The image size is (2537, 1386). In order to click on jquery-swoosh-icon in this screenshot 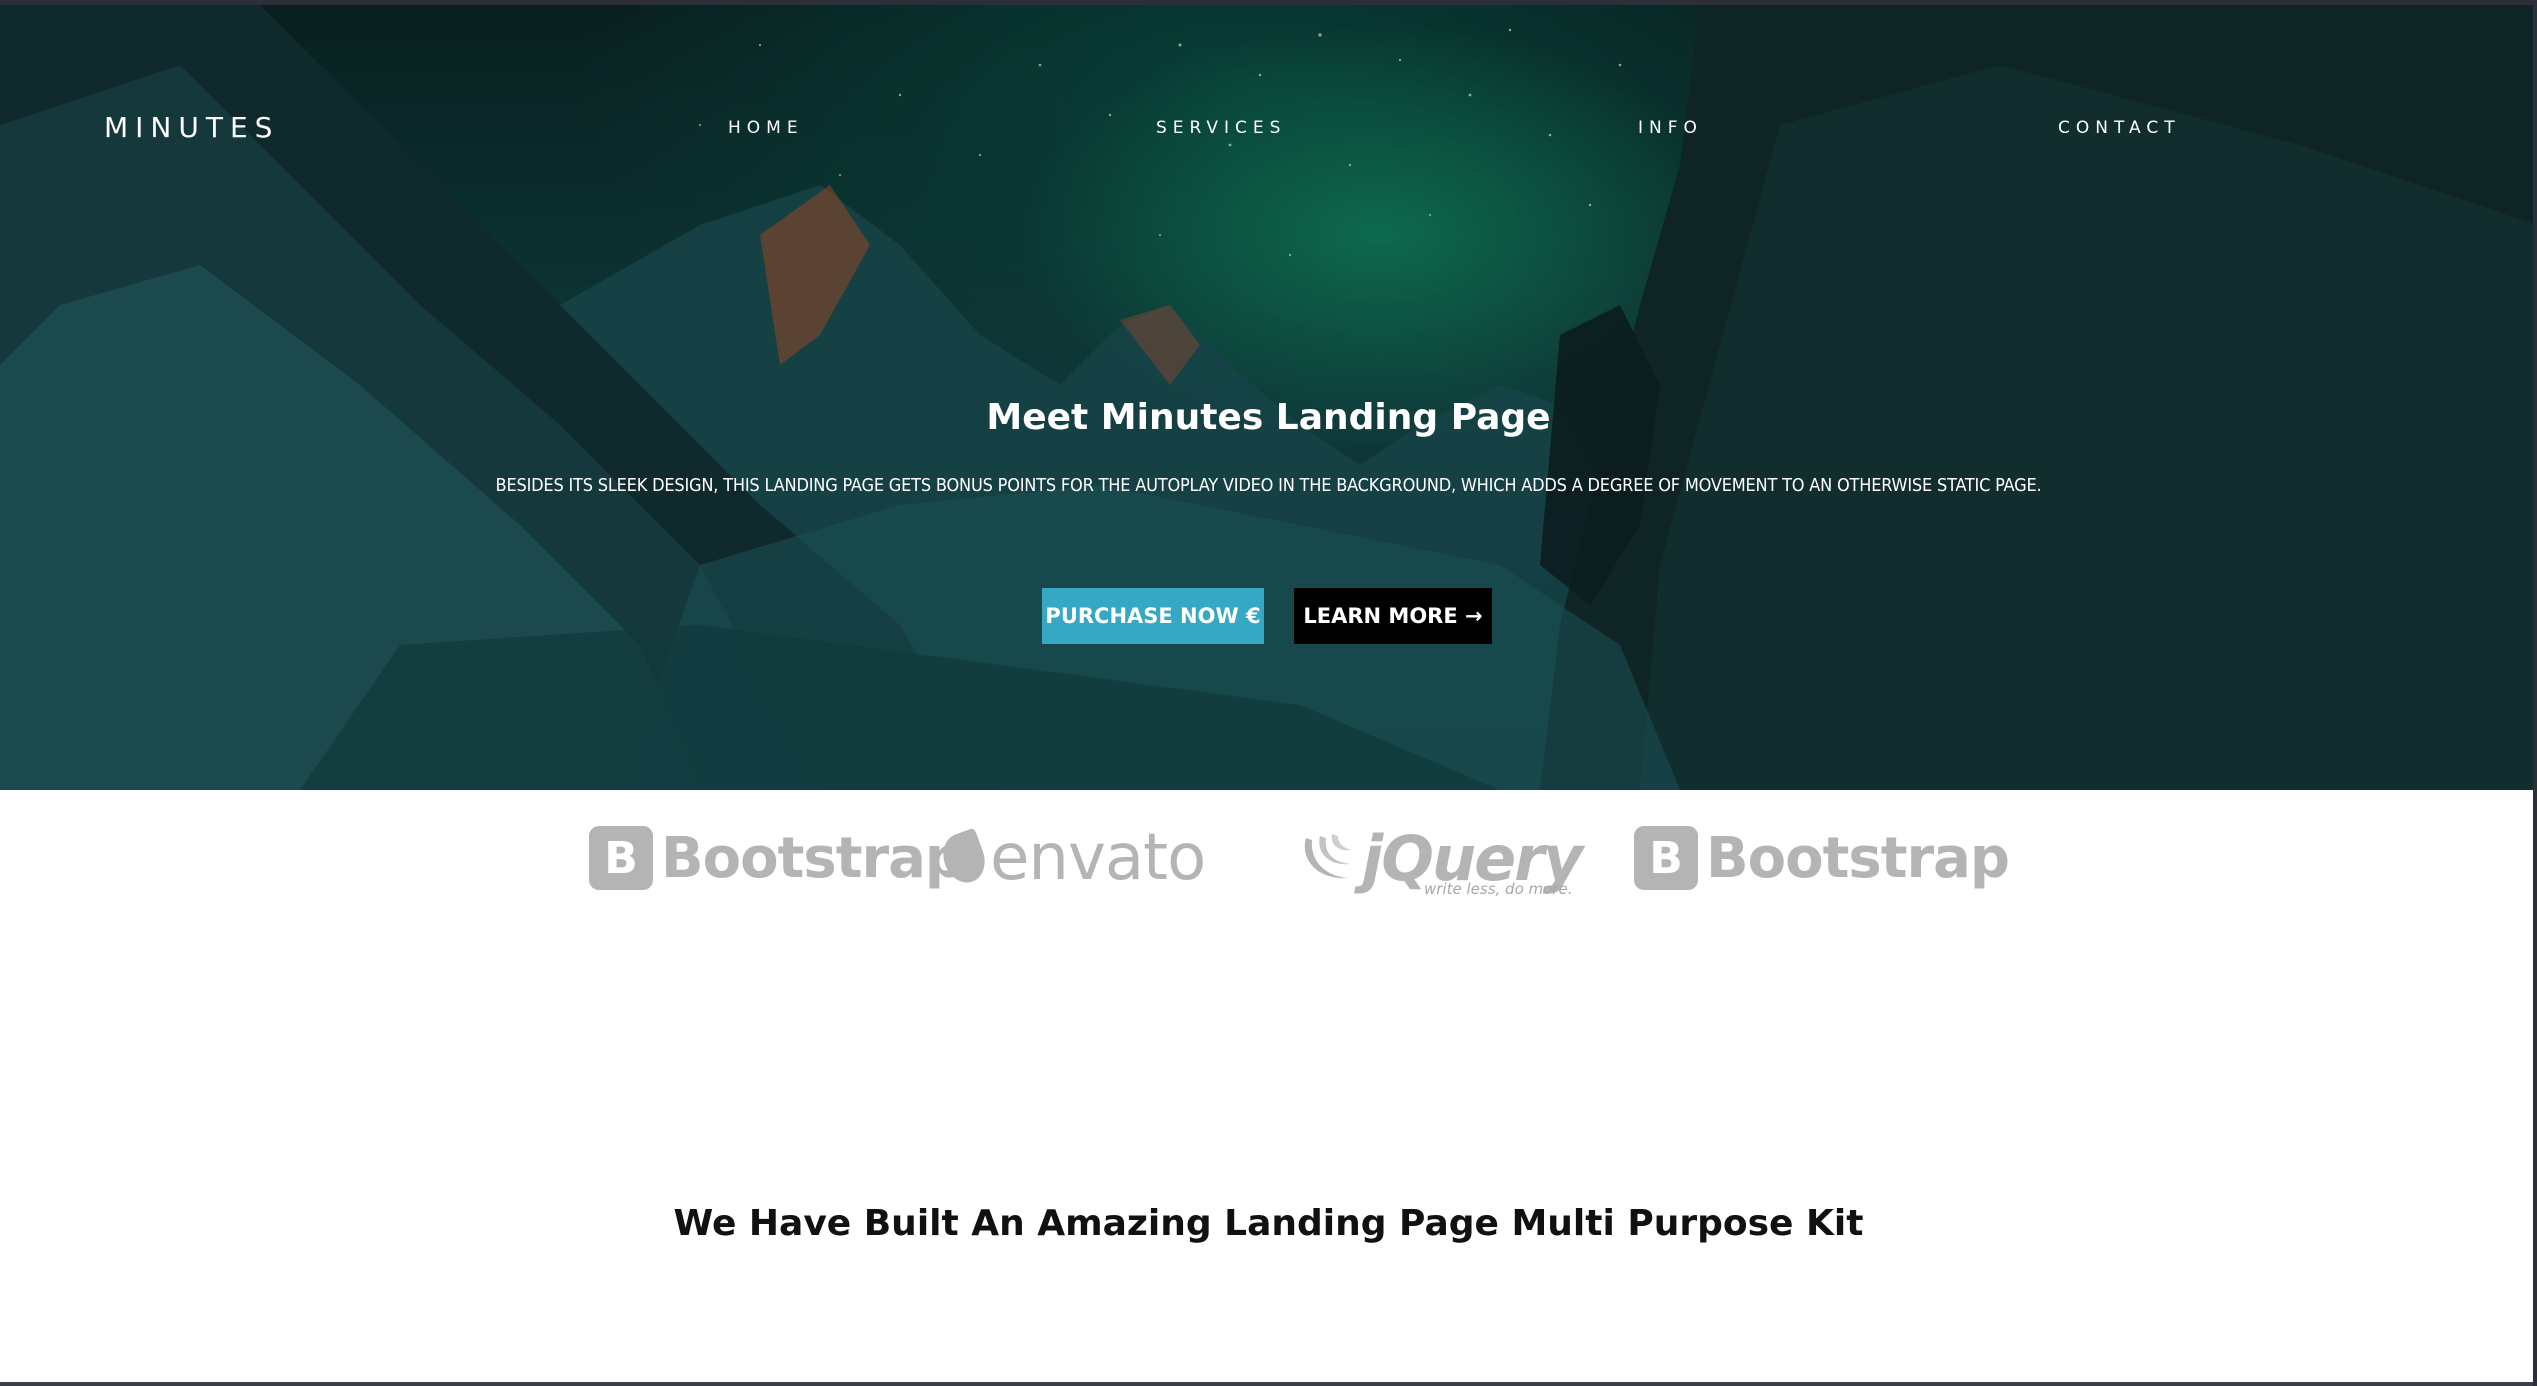, I will do `click(1328, 856)`.